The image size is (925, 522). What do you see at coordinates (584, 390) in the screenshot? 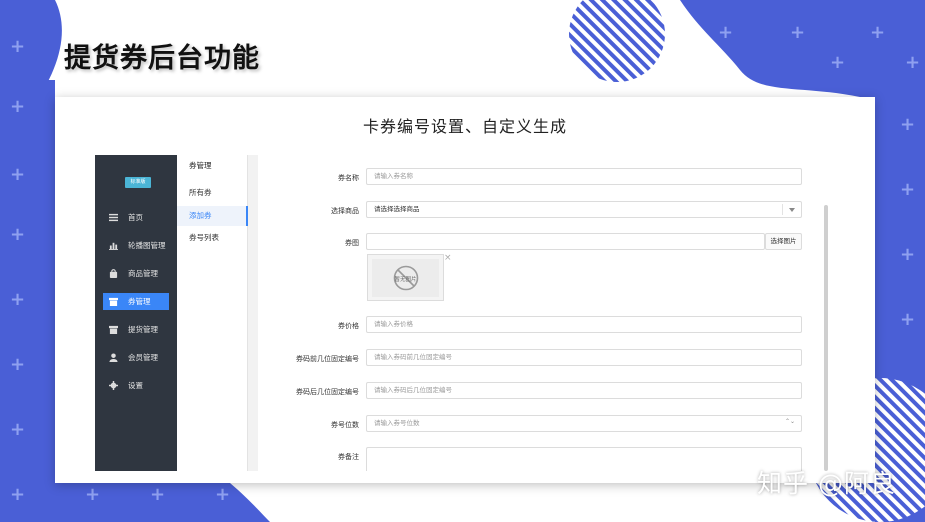
I see `code-suffix-input: 请输入券码后几位固定编号` at bounding box center [584, 390].